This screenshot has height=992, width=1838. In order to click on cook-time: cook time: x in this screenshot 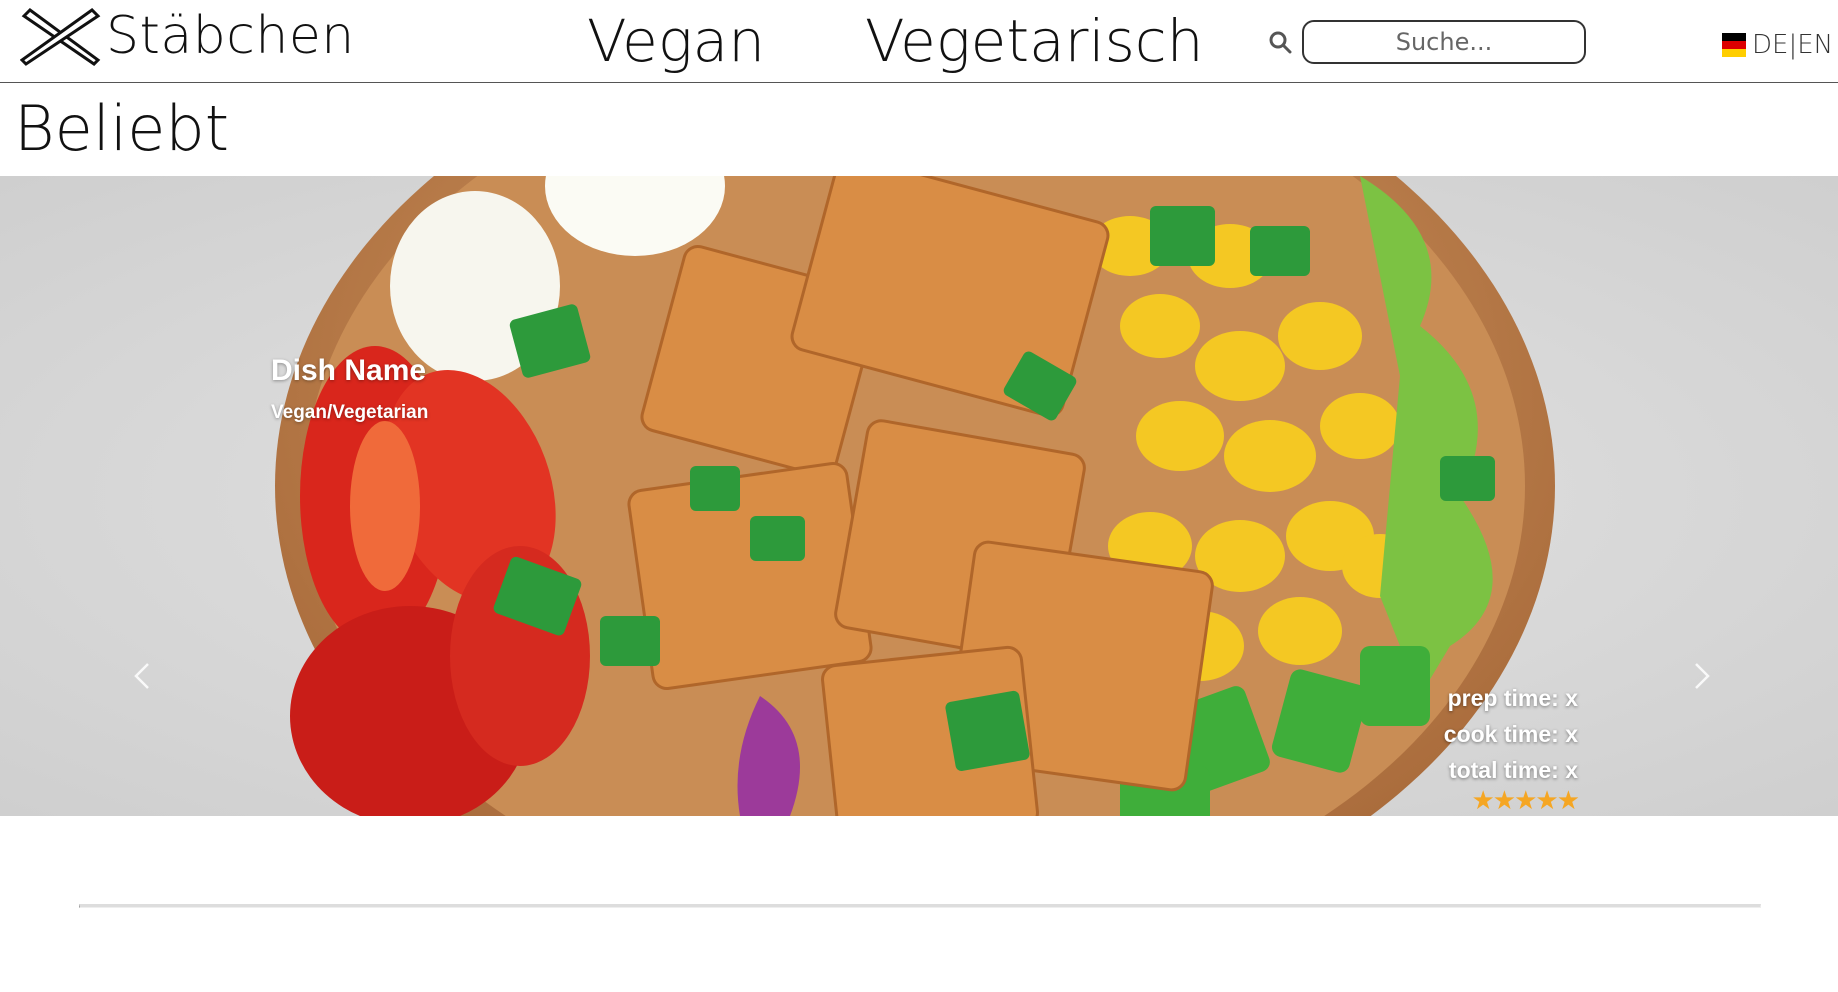, I will do `click(1510, 734)`.